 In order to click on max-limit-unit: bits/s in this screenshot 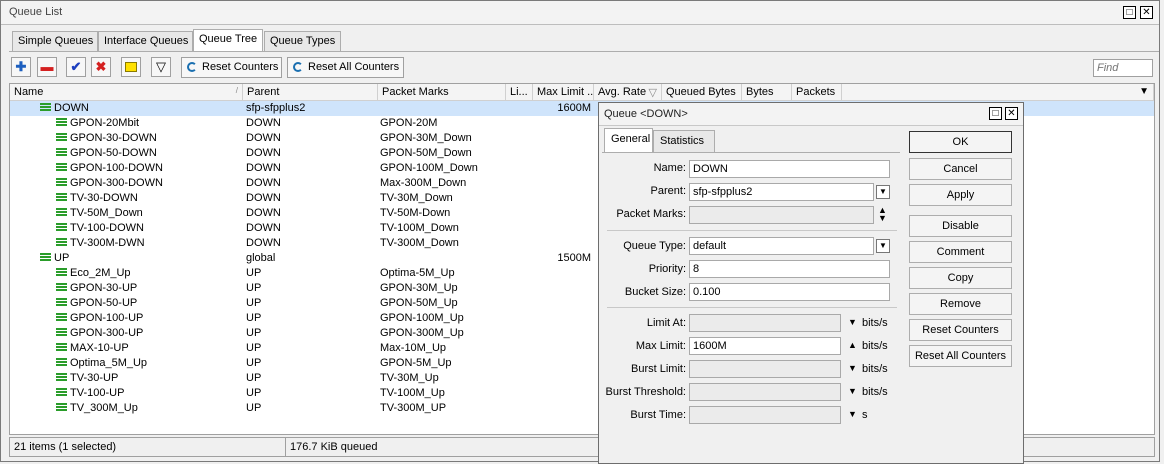, I will do `click(875, 346)`.